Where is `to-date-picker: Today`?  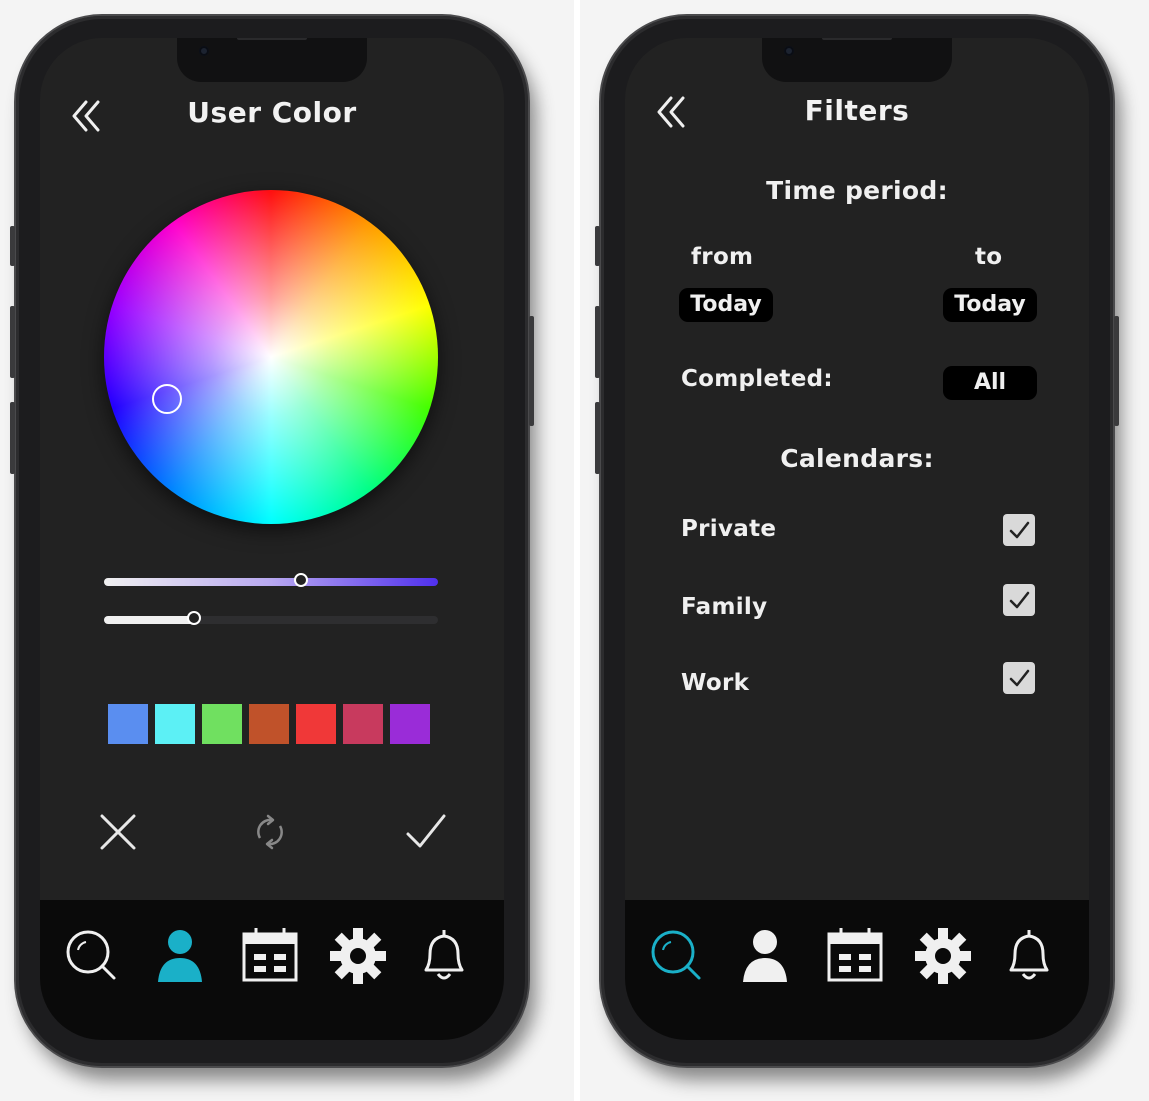
to-date-picker: Today is located at coordinates (990, 305).